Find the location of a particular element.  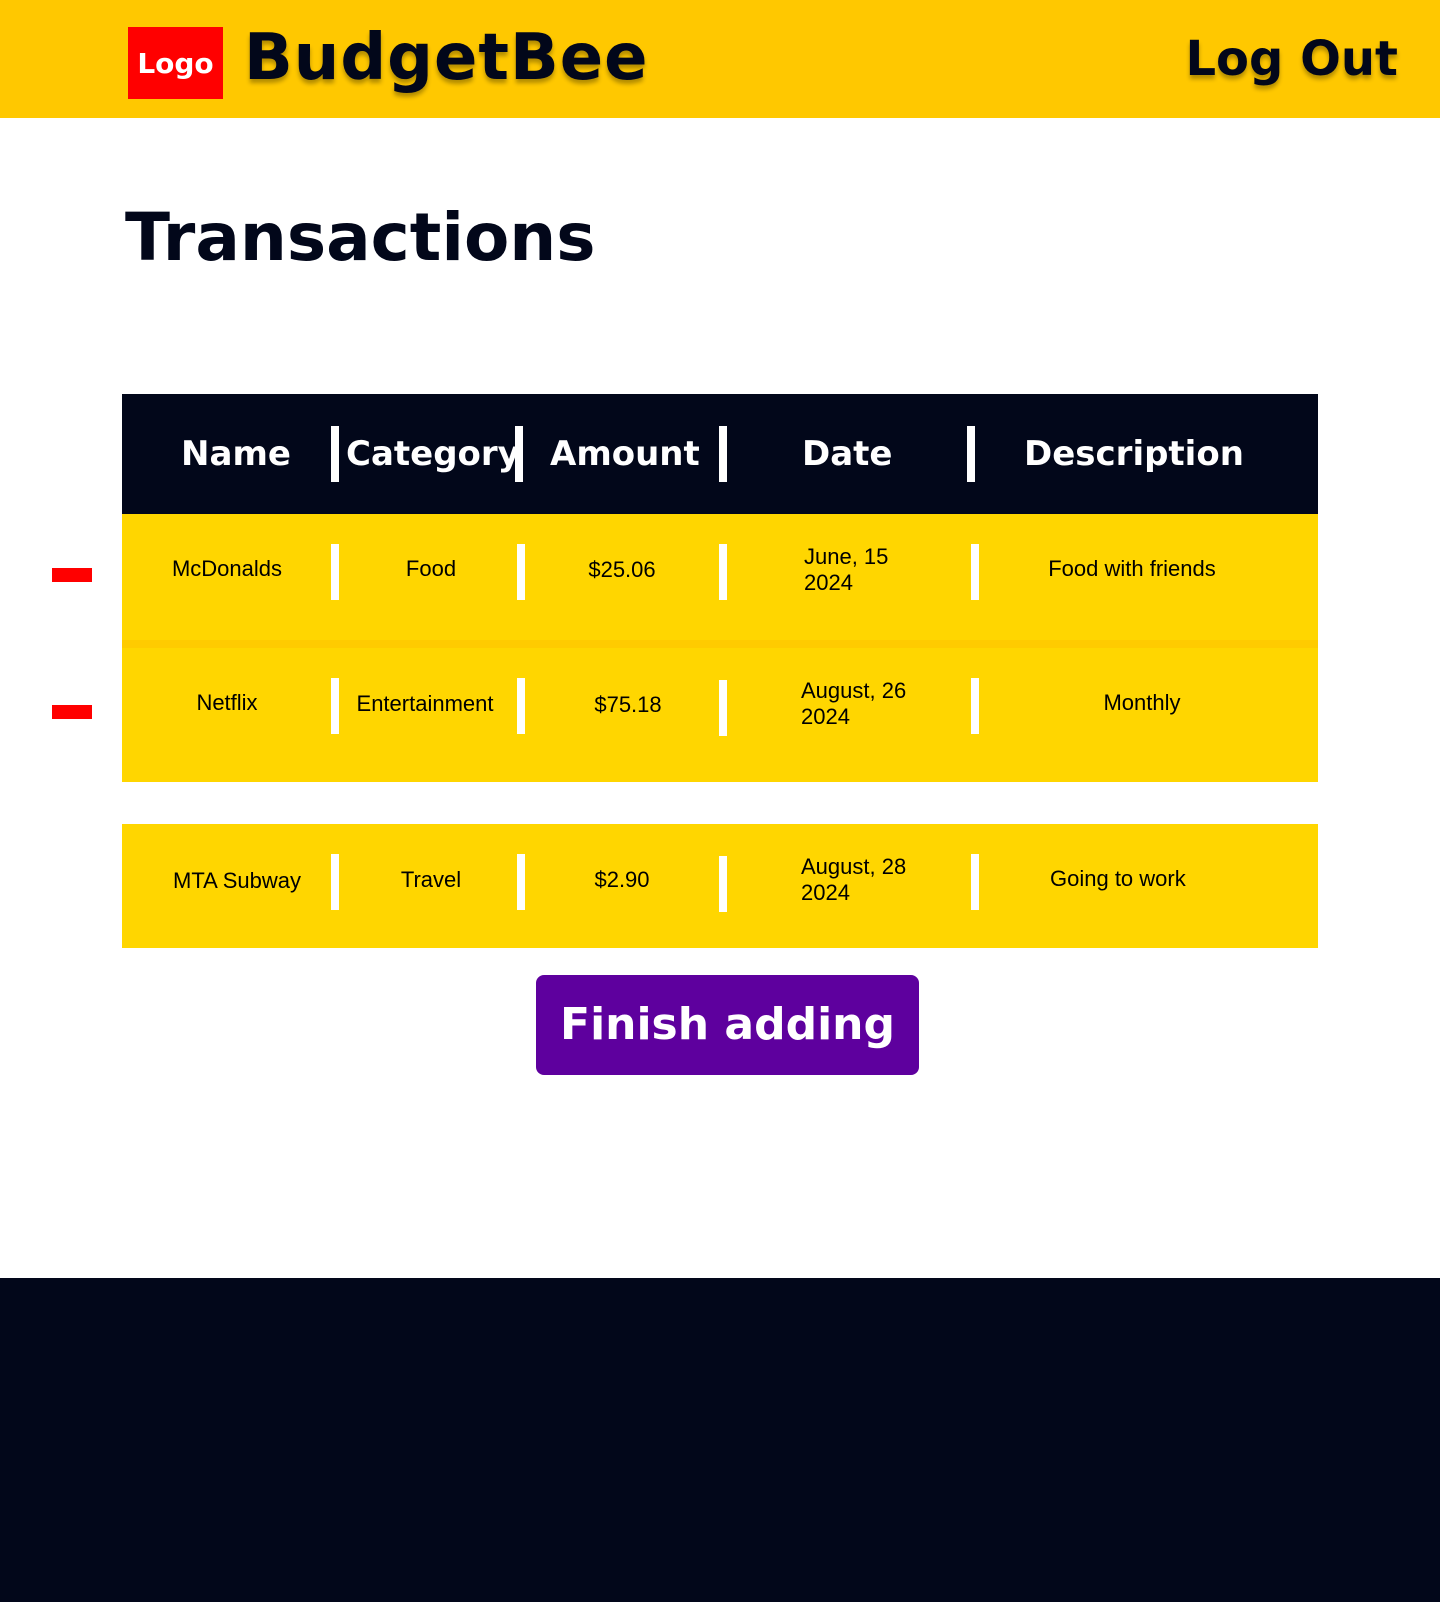

column-header-description: Description is located at coordinates (1134, 454).